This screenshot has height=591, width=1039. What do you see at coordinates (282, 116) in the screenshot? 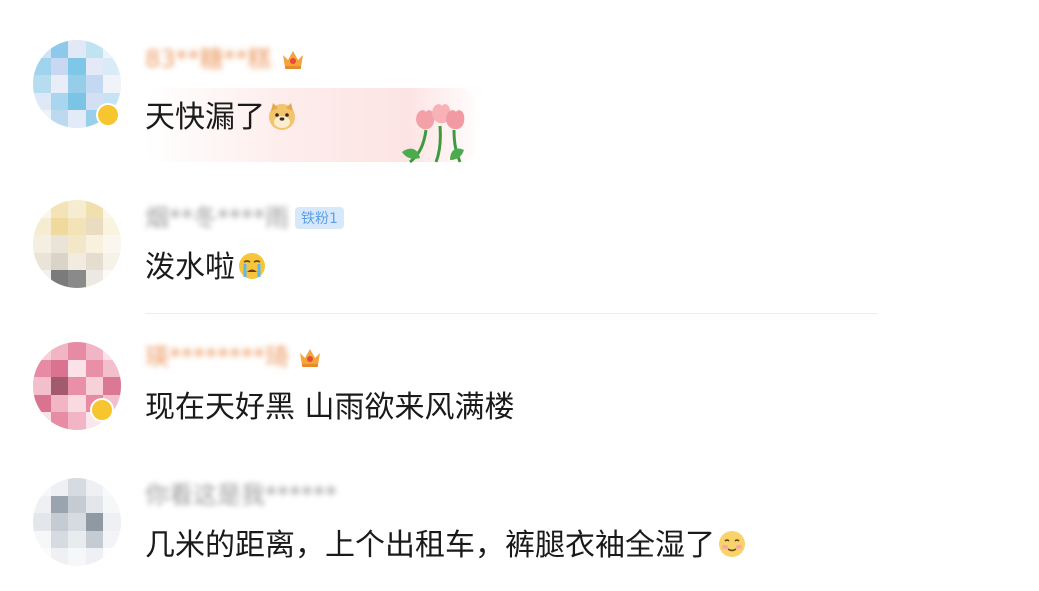
I see `doge-emoji-icon` at bounding box center [282, 116].